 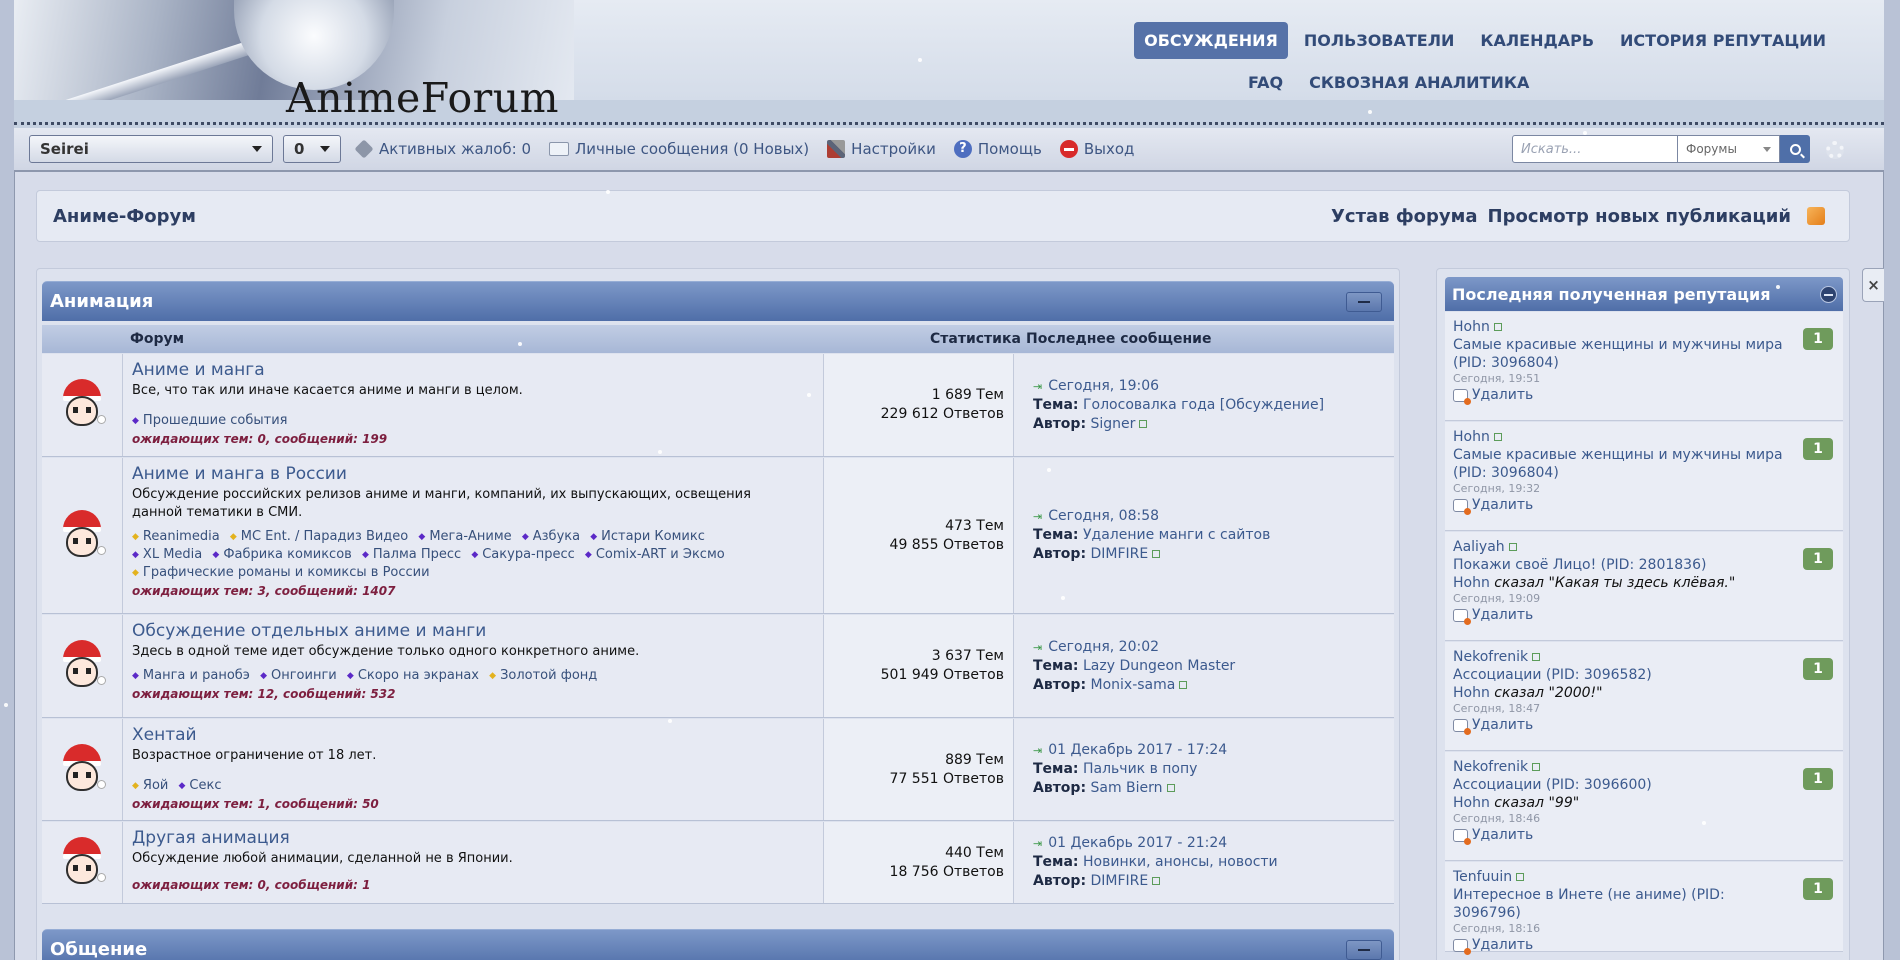 I want to click on subforum-link: Яой, so click(x=150, y=786).